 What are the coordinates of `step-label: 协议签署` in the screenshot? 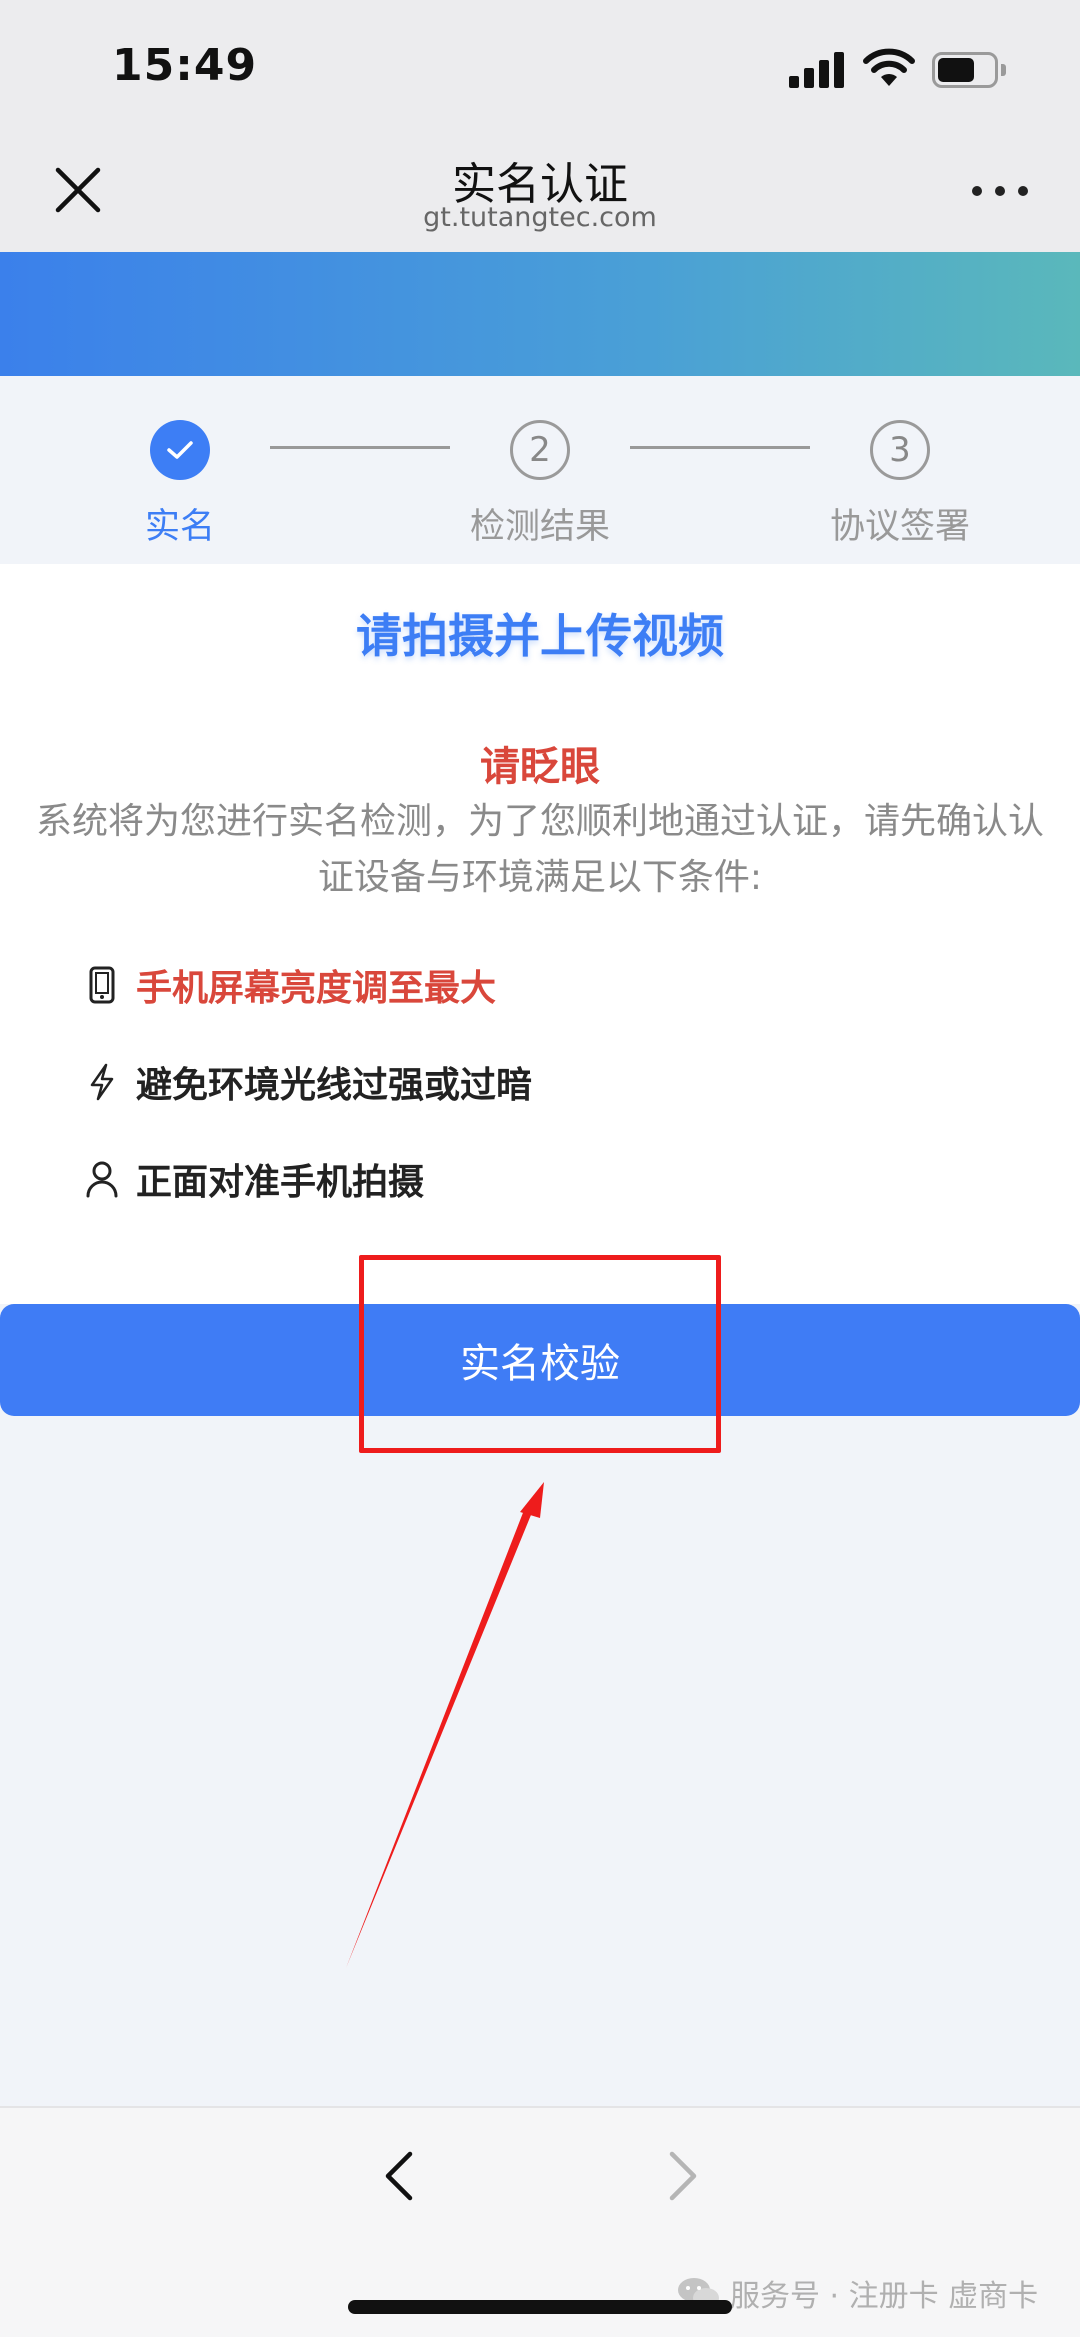 It's located at (899, 527).